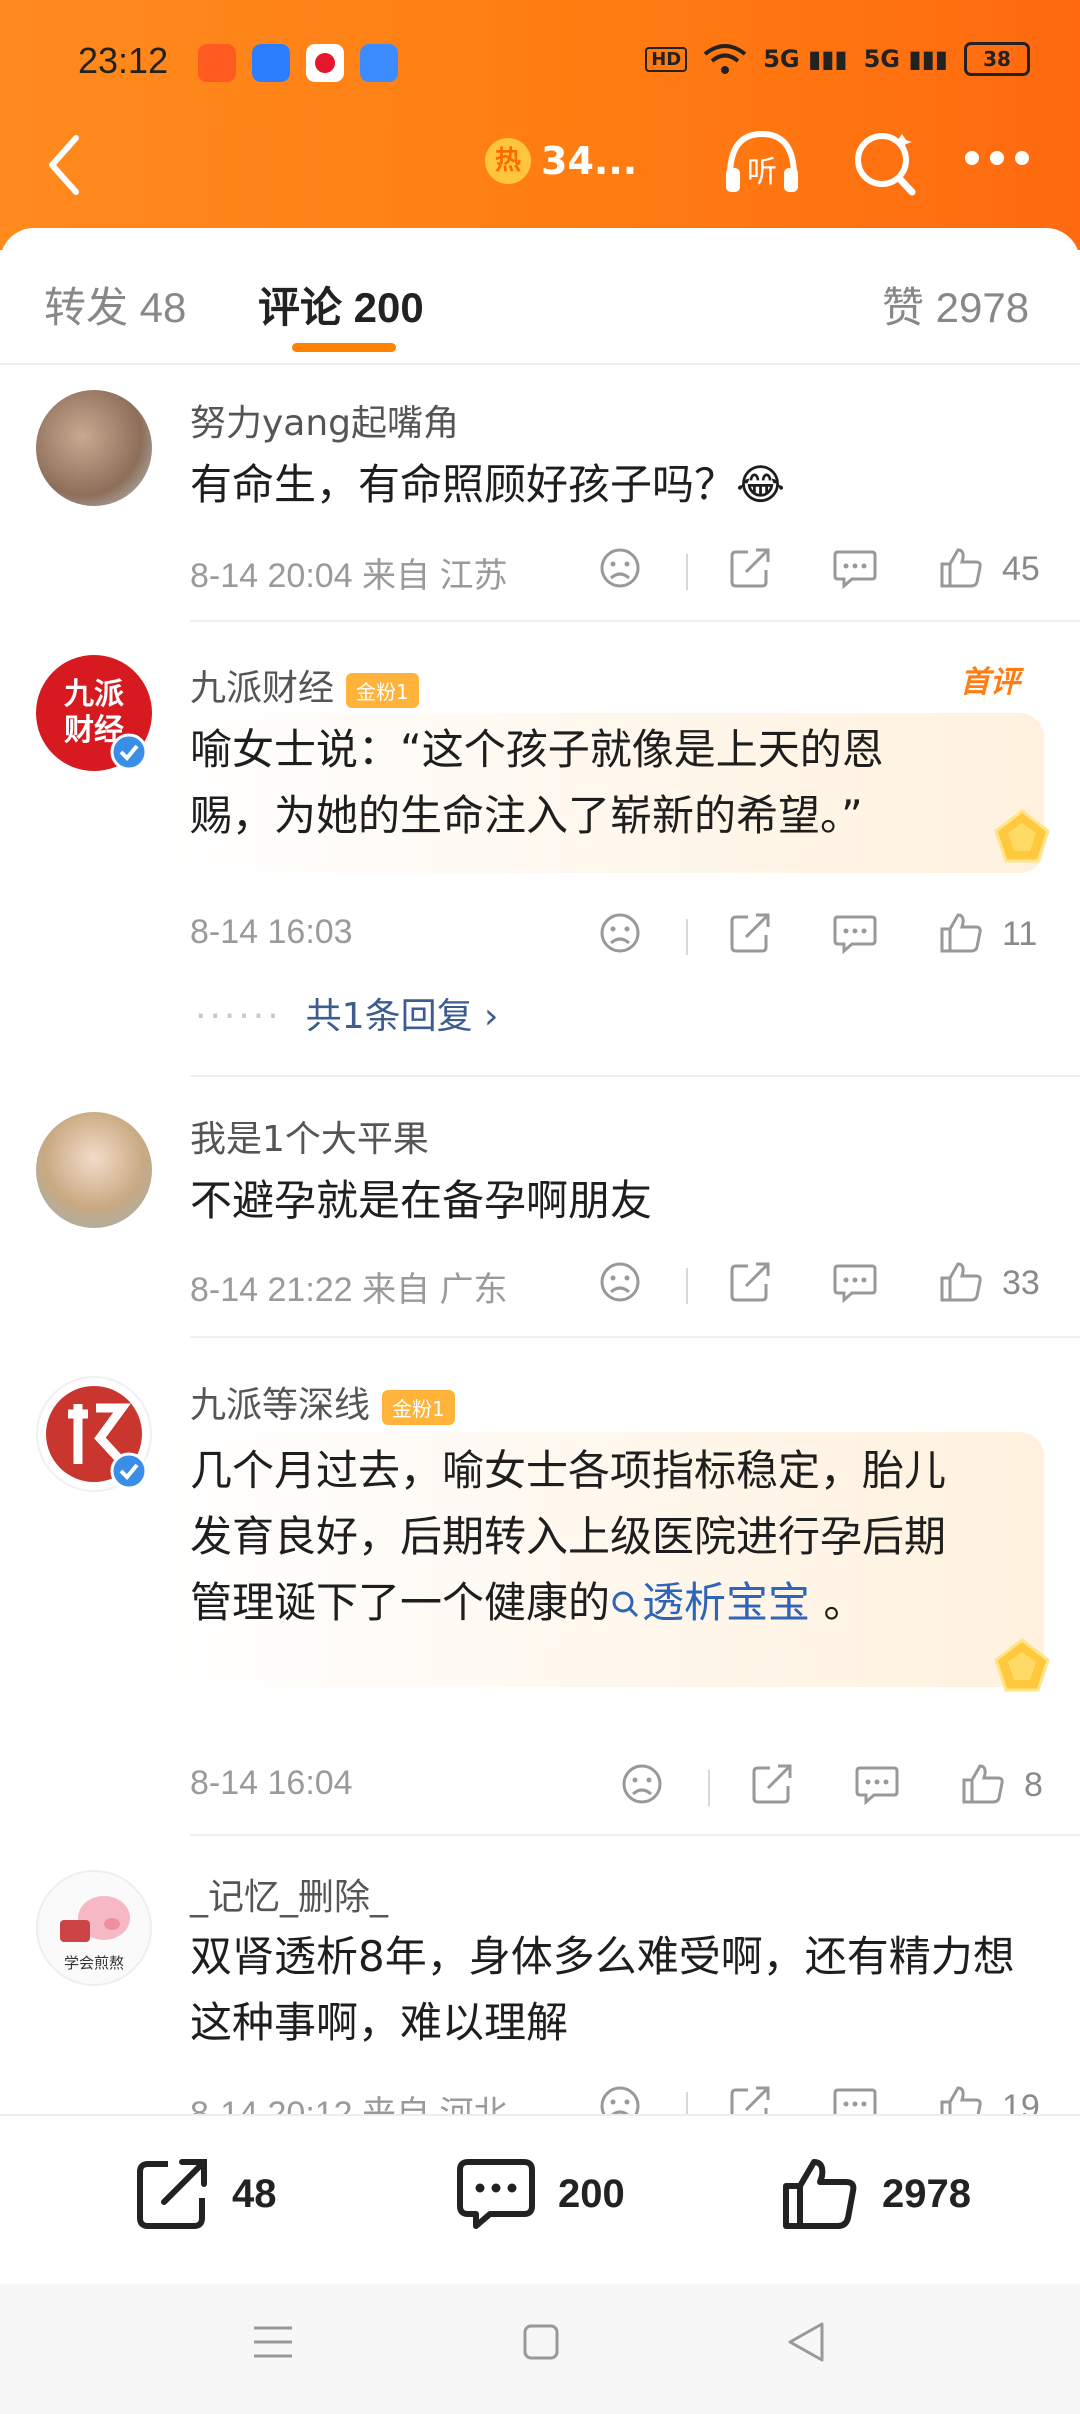 The height and width of the screenshot is (2414, 1080). Describe the element at coordinates (238, 1016) in the screenshot. I see `reply-dots: ······` at that location.